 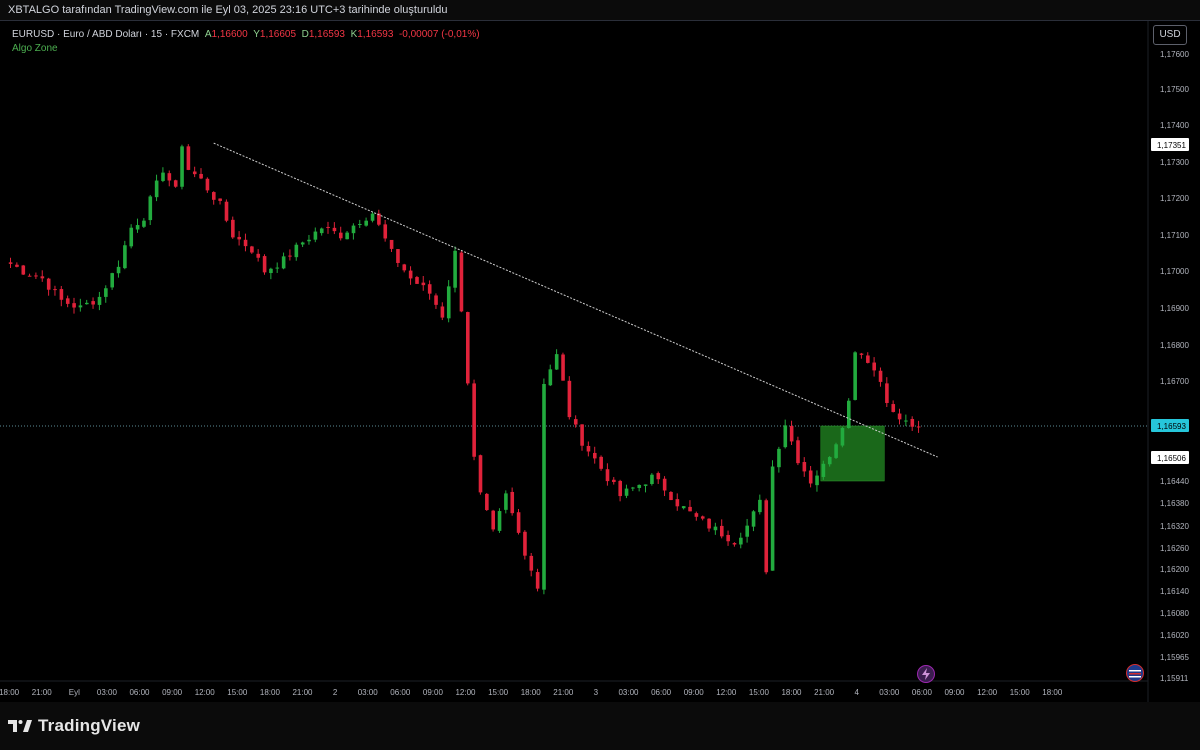 What do you see at coordinates (326, 34) in the screenshot?
I see `legend-low-value: 1,16593` at bounding box center [326, 34].